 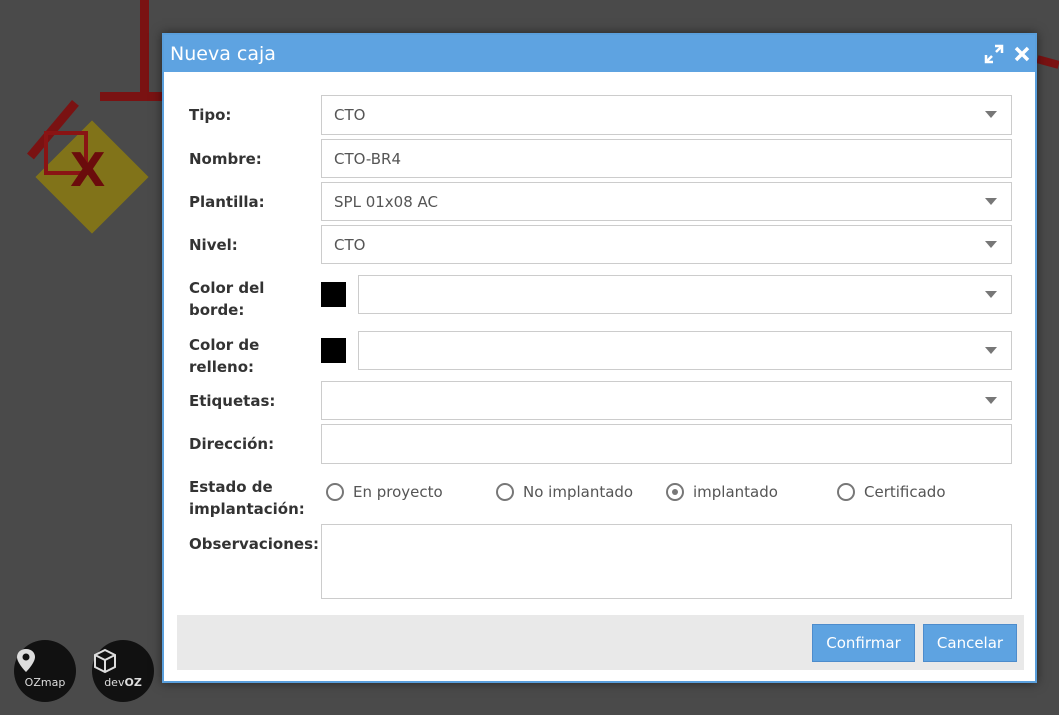 What do you see at coordinates (666, 201) in the screenshot?
I see `plantilla-select: SPL 01x08 AC` at bounding box center [666, 201].